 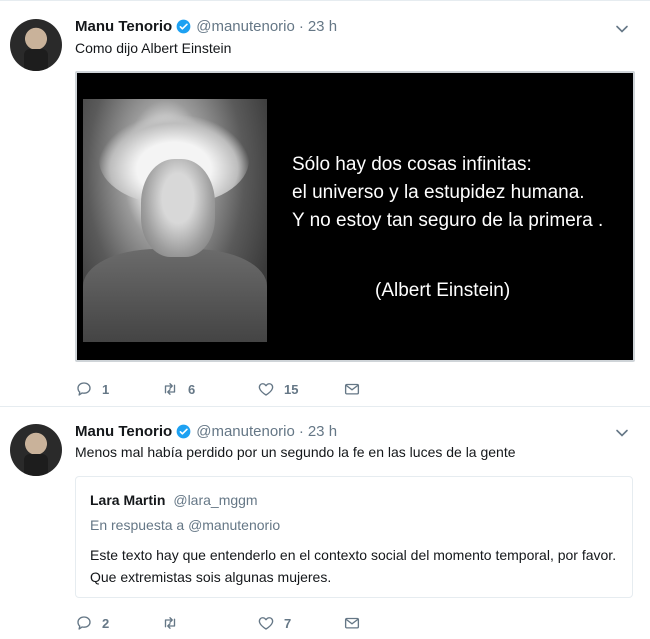 What do you see at coordinates (137, 525) in the screenshot?
I see `reply-prefix: En respuesta a` at bounding box center [137, 525].